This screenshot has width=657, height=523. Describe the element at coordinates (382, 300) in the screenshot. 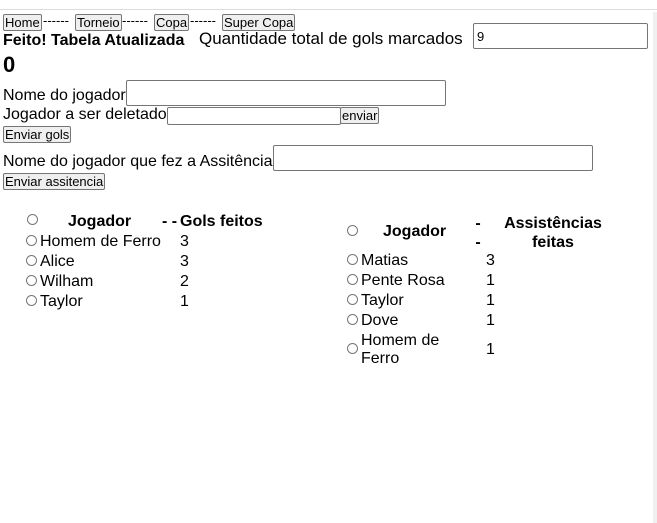

I see `assists-row-player: Taylor` at that location.